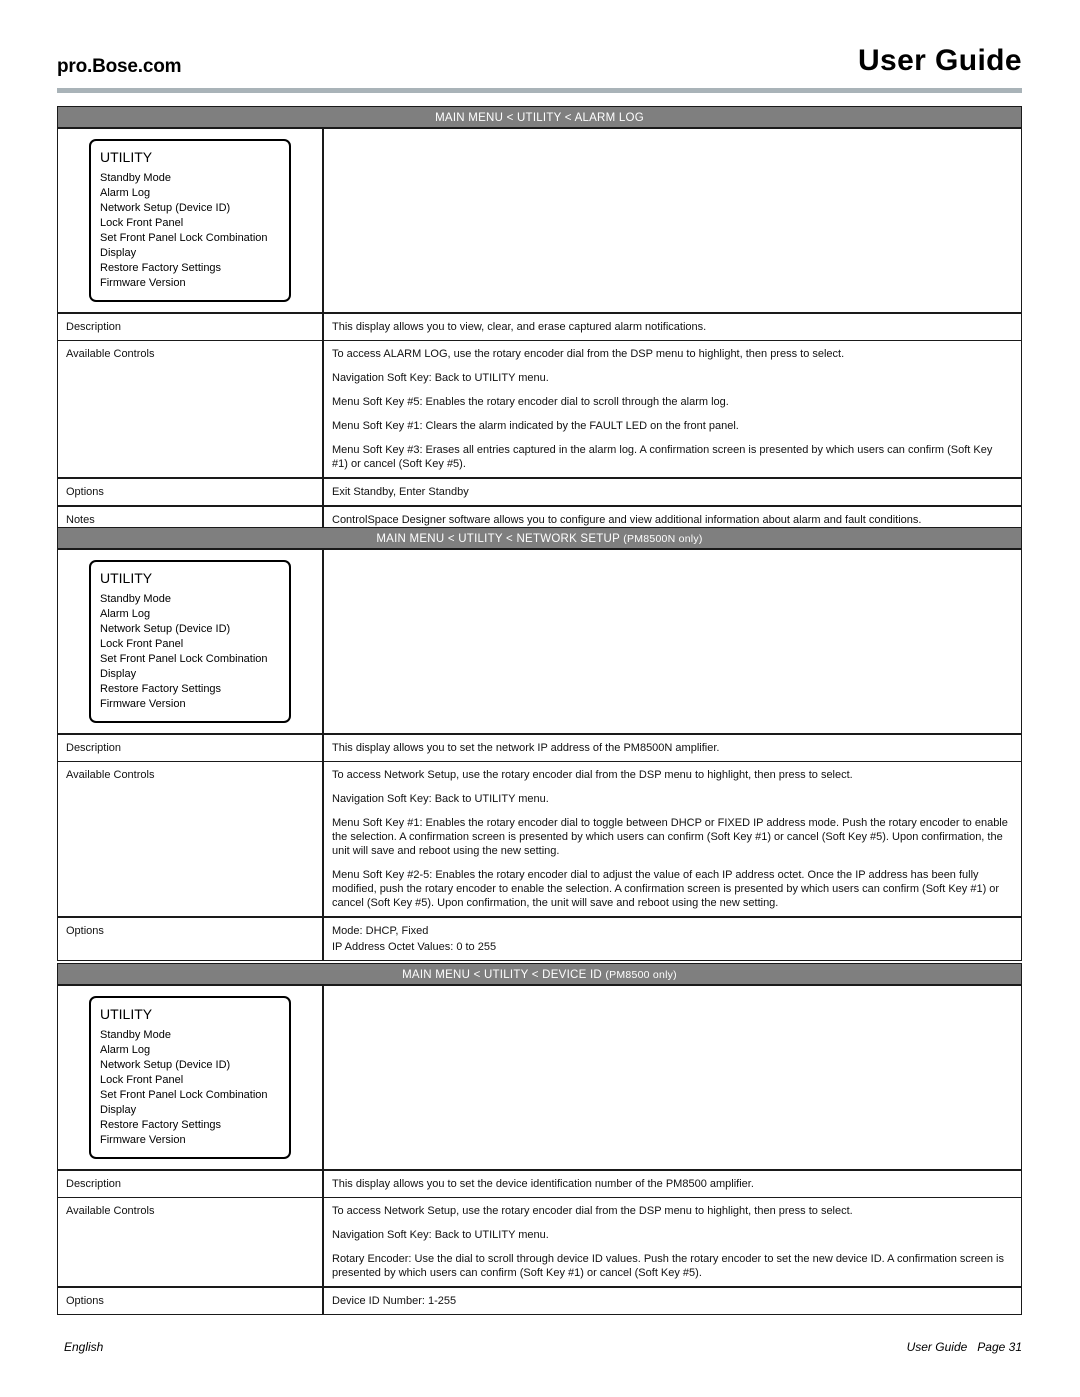 This screenshot has height=1397, width=1080. I want to click on option-line: Exit Standby, Enter Standby, so click(400, 492).